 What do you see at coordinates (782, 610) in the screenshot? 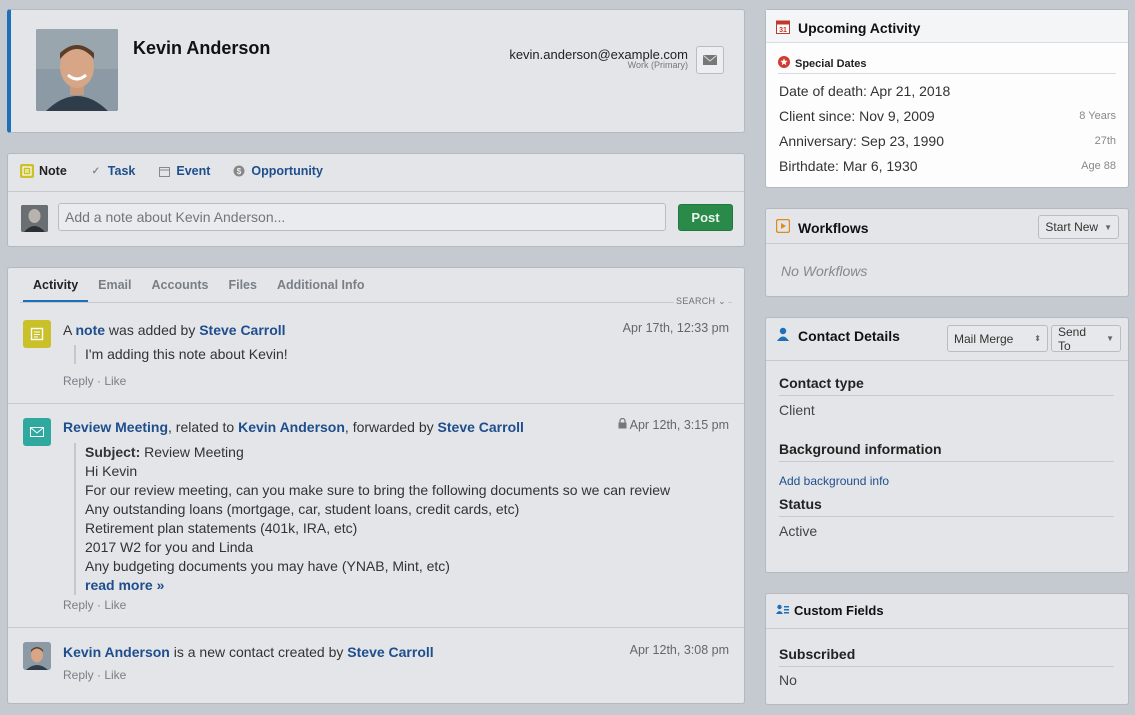
I see `custom-fields-icon` at bounding box center [782, 610].